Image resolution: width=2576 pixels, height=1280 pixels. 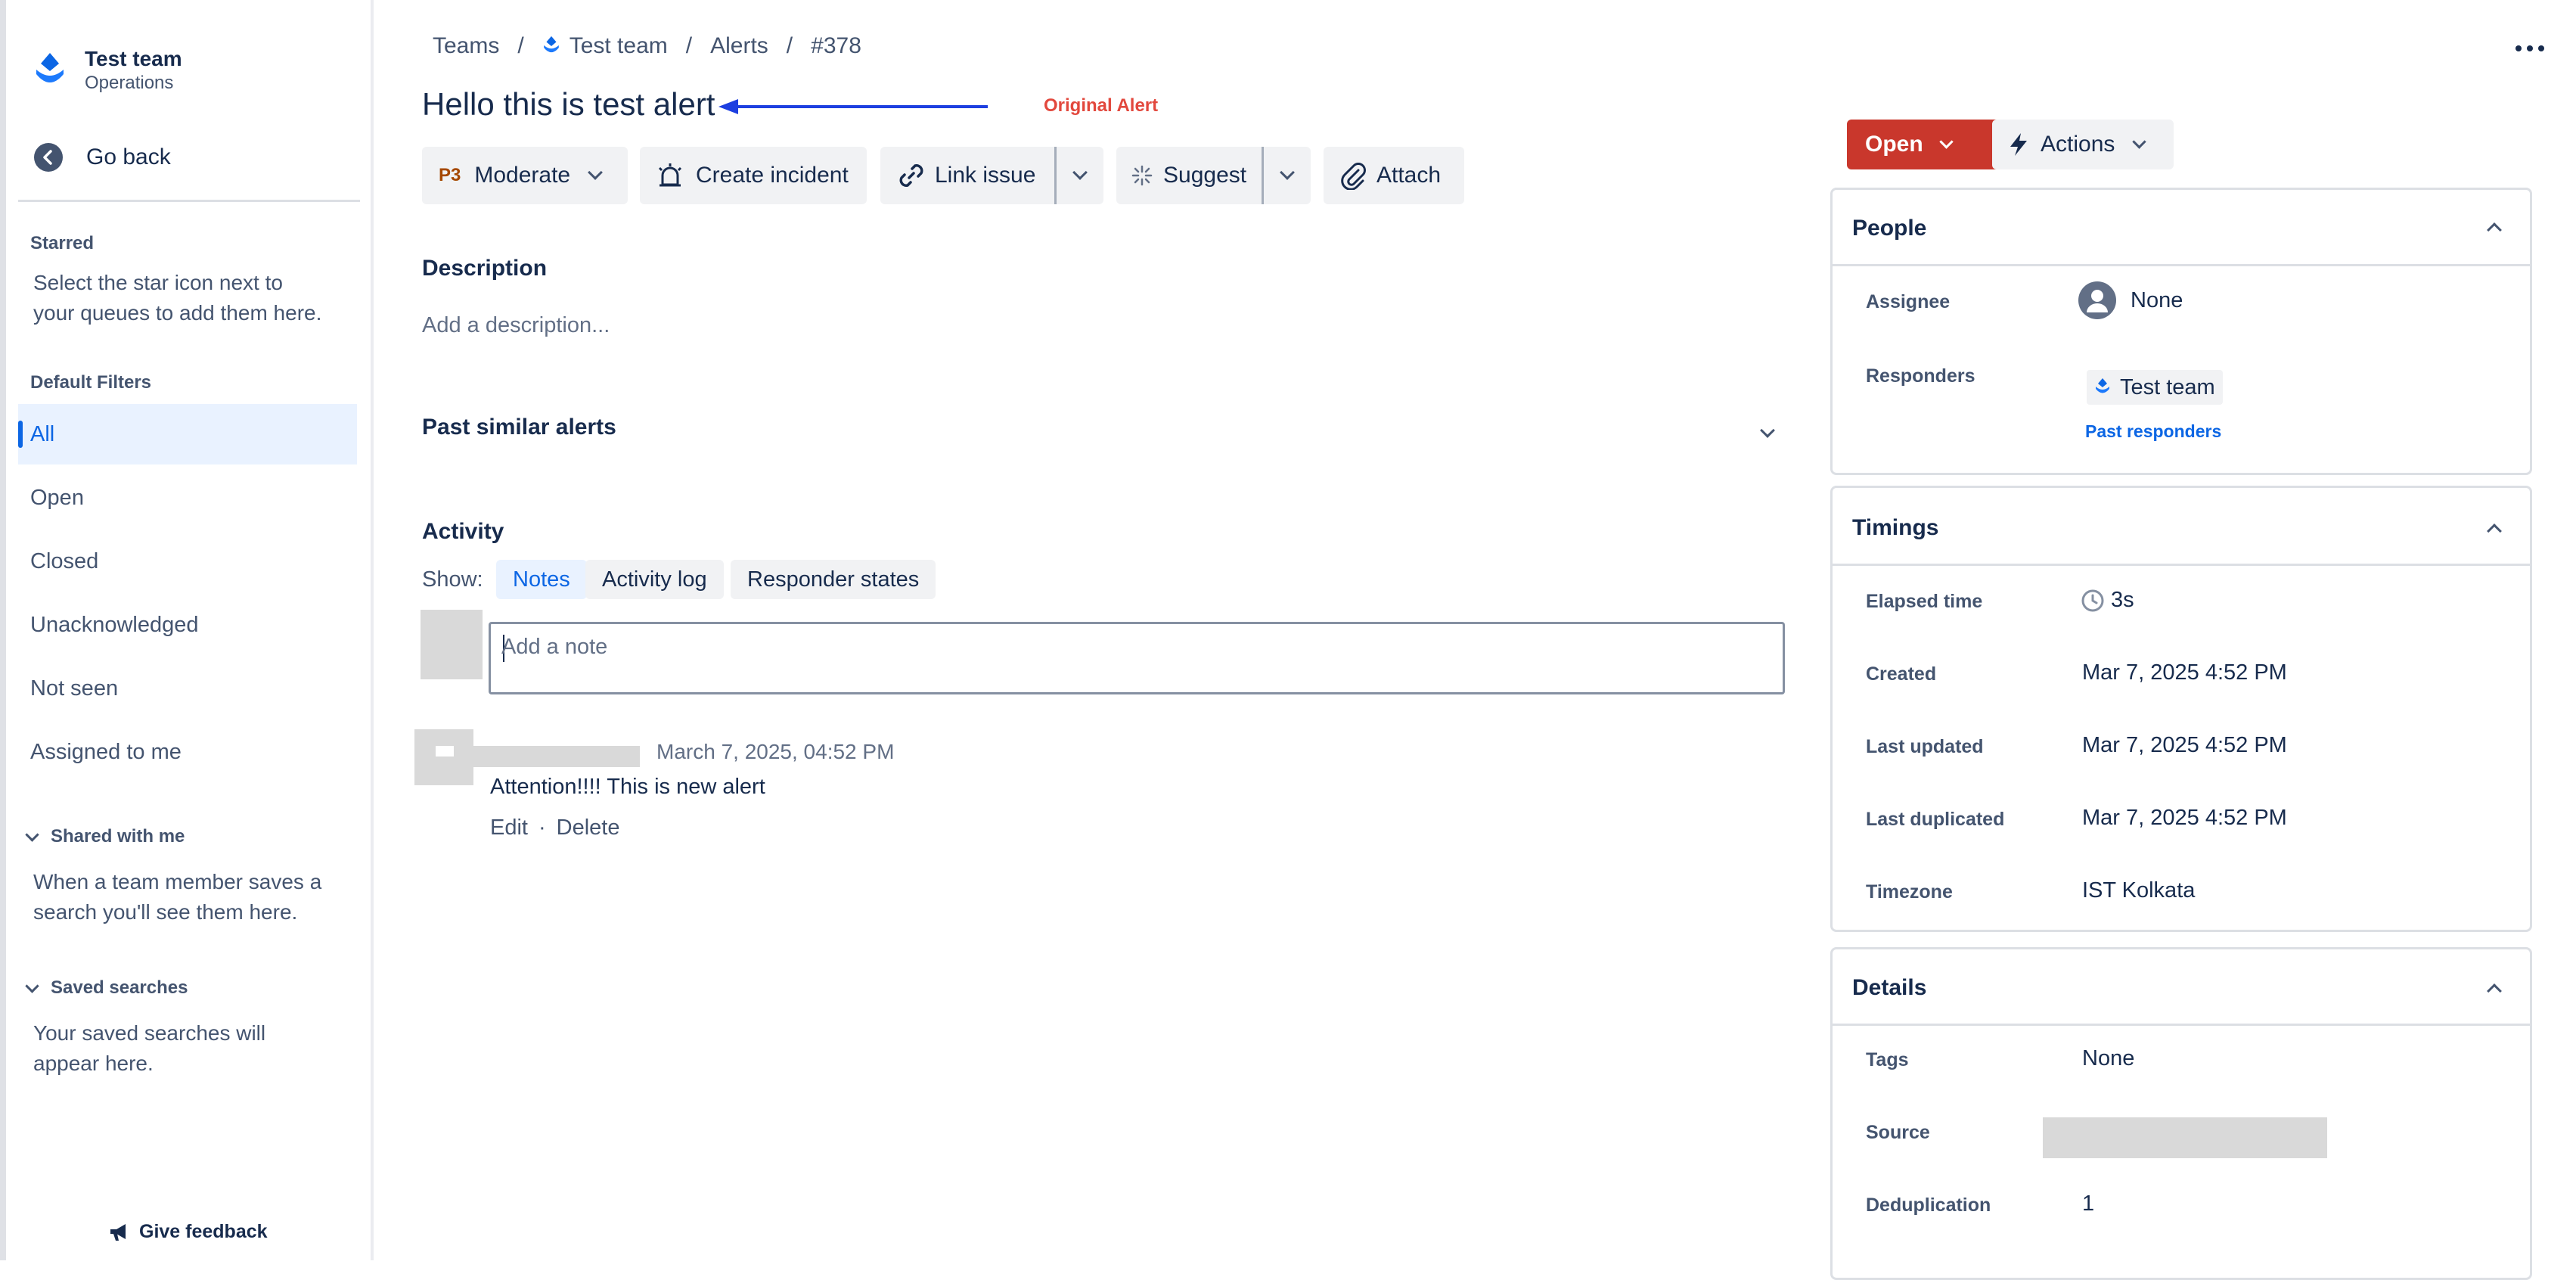 I want to click on responder-name: Test team, so click(x=2167, y=386).